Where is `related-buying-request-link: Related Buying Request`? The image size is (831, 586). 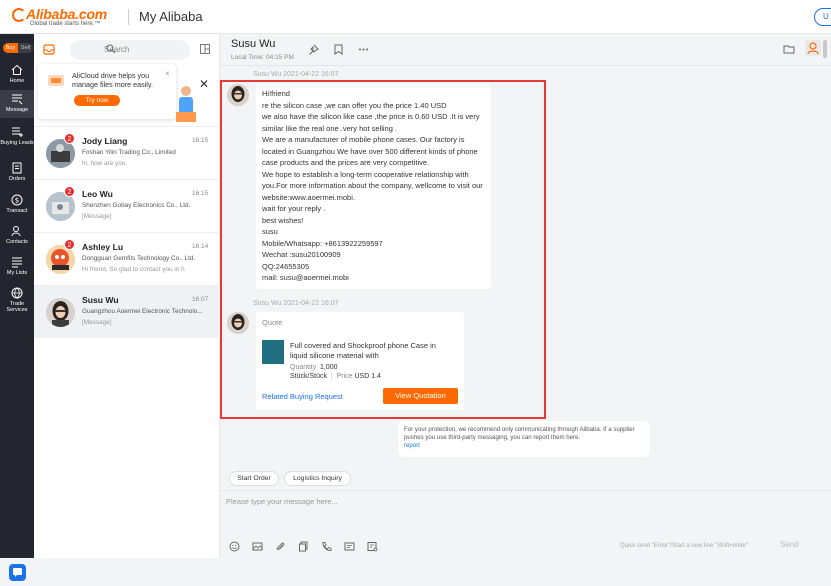
related-buying-request-link: Related Buying Request is located at coordinates (302, 396).